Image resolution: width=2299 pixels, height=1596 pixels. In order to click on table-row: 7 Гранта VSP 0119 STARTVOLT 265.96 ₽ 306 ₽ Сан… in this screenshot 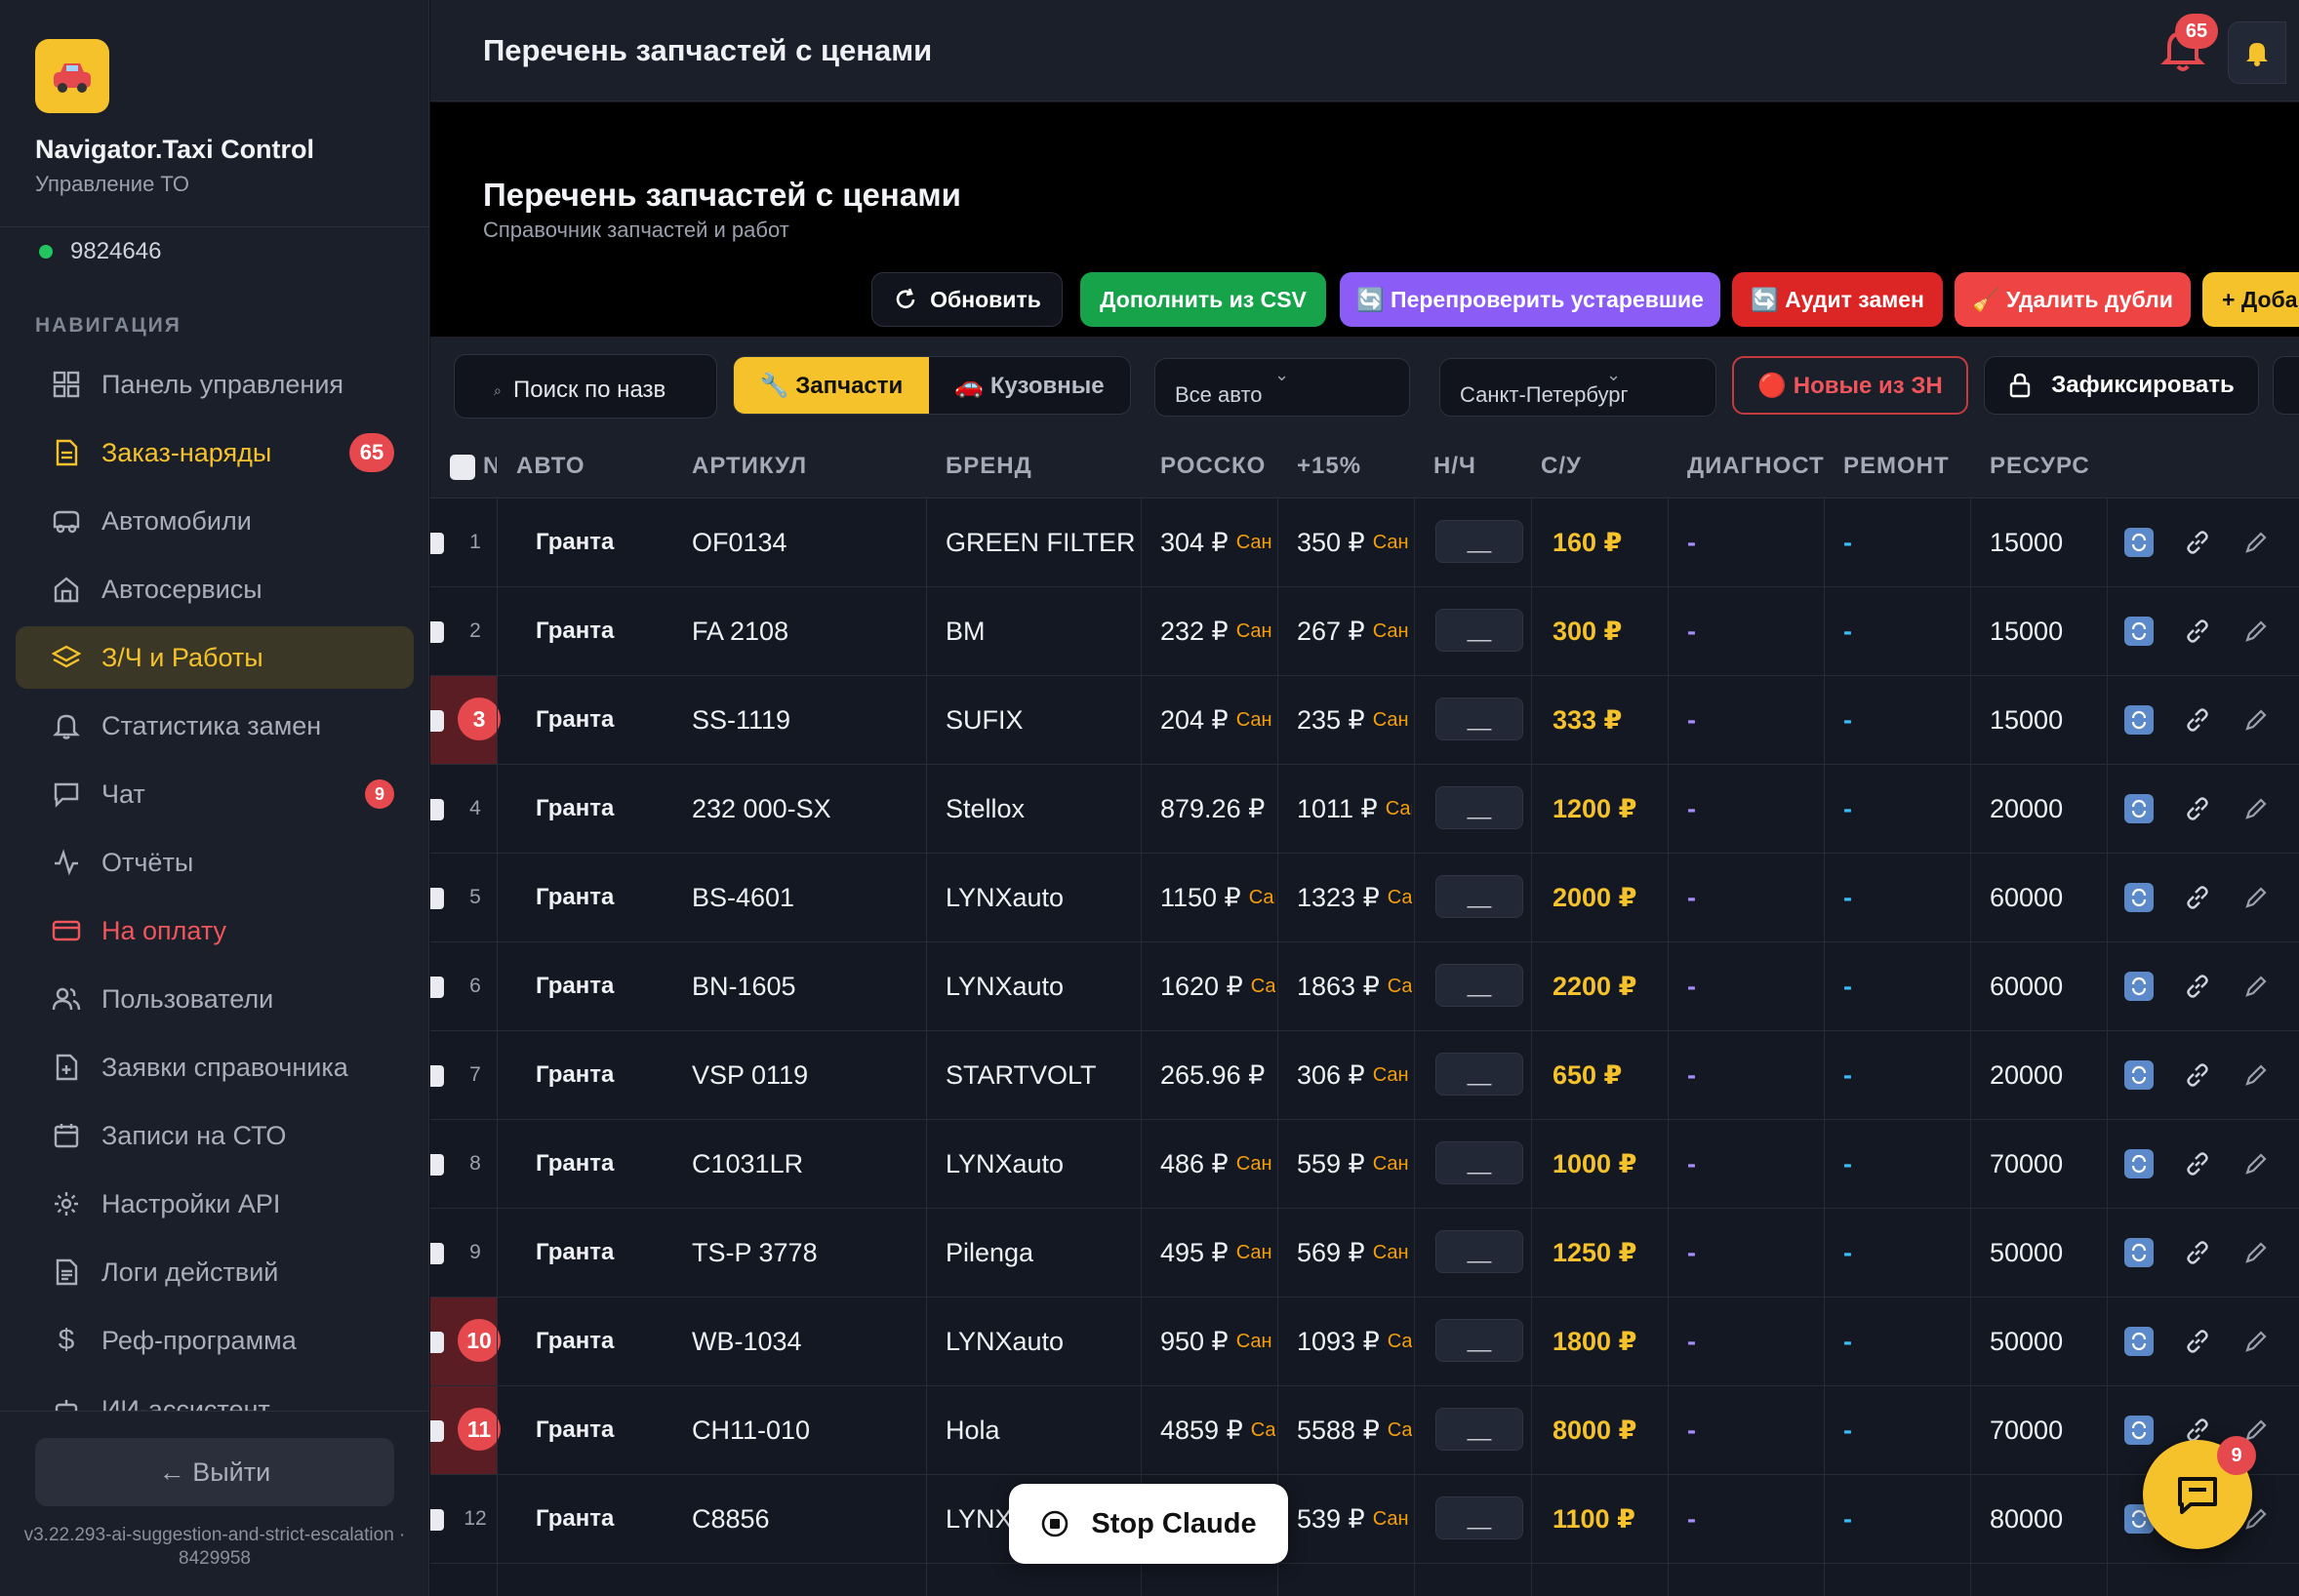, I will do `click(1364, 1076)`.